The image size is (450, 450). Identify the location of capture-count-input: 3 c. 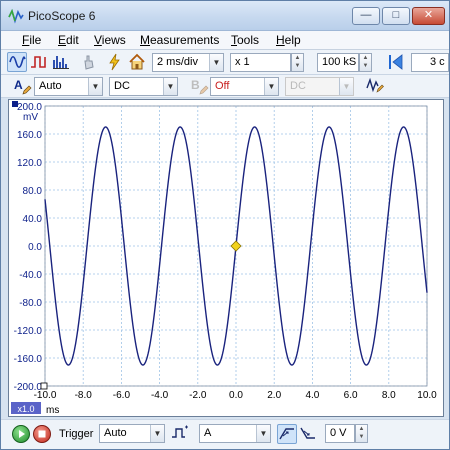
(430, 62).